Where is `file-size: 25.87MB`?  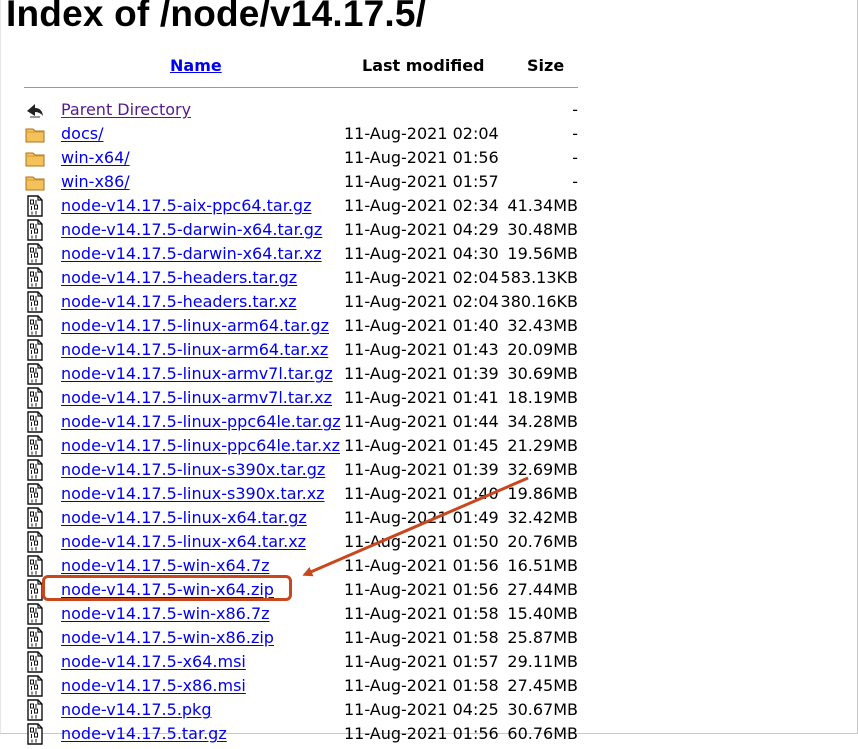
file-size: 25.87MB is located at coordinates (542, 637).